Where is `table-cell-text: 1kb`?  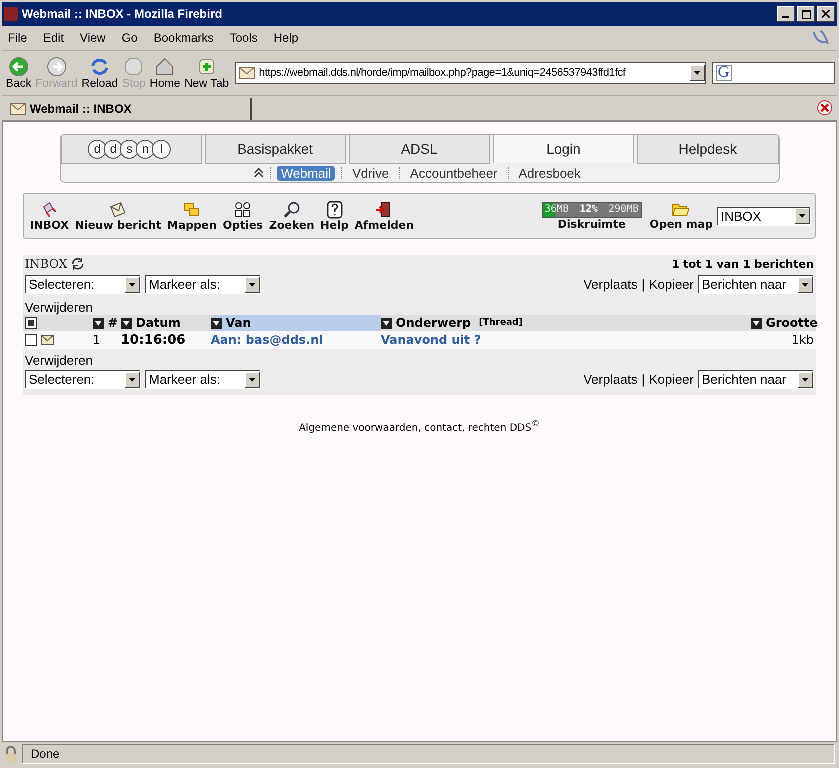 table-cell-text: 1kb is located at coordinates (802, 340).